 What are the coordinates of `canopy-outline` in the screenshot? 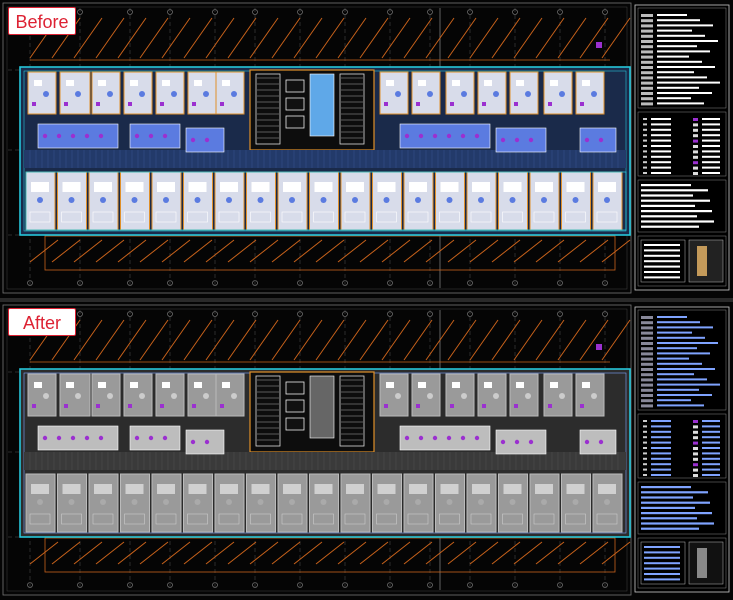 It's located at (330, 253).